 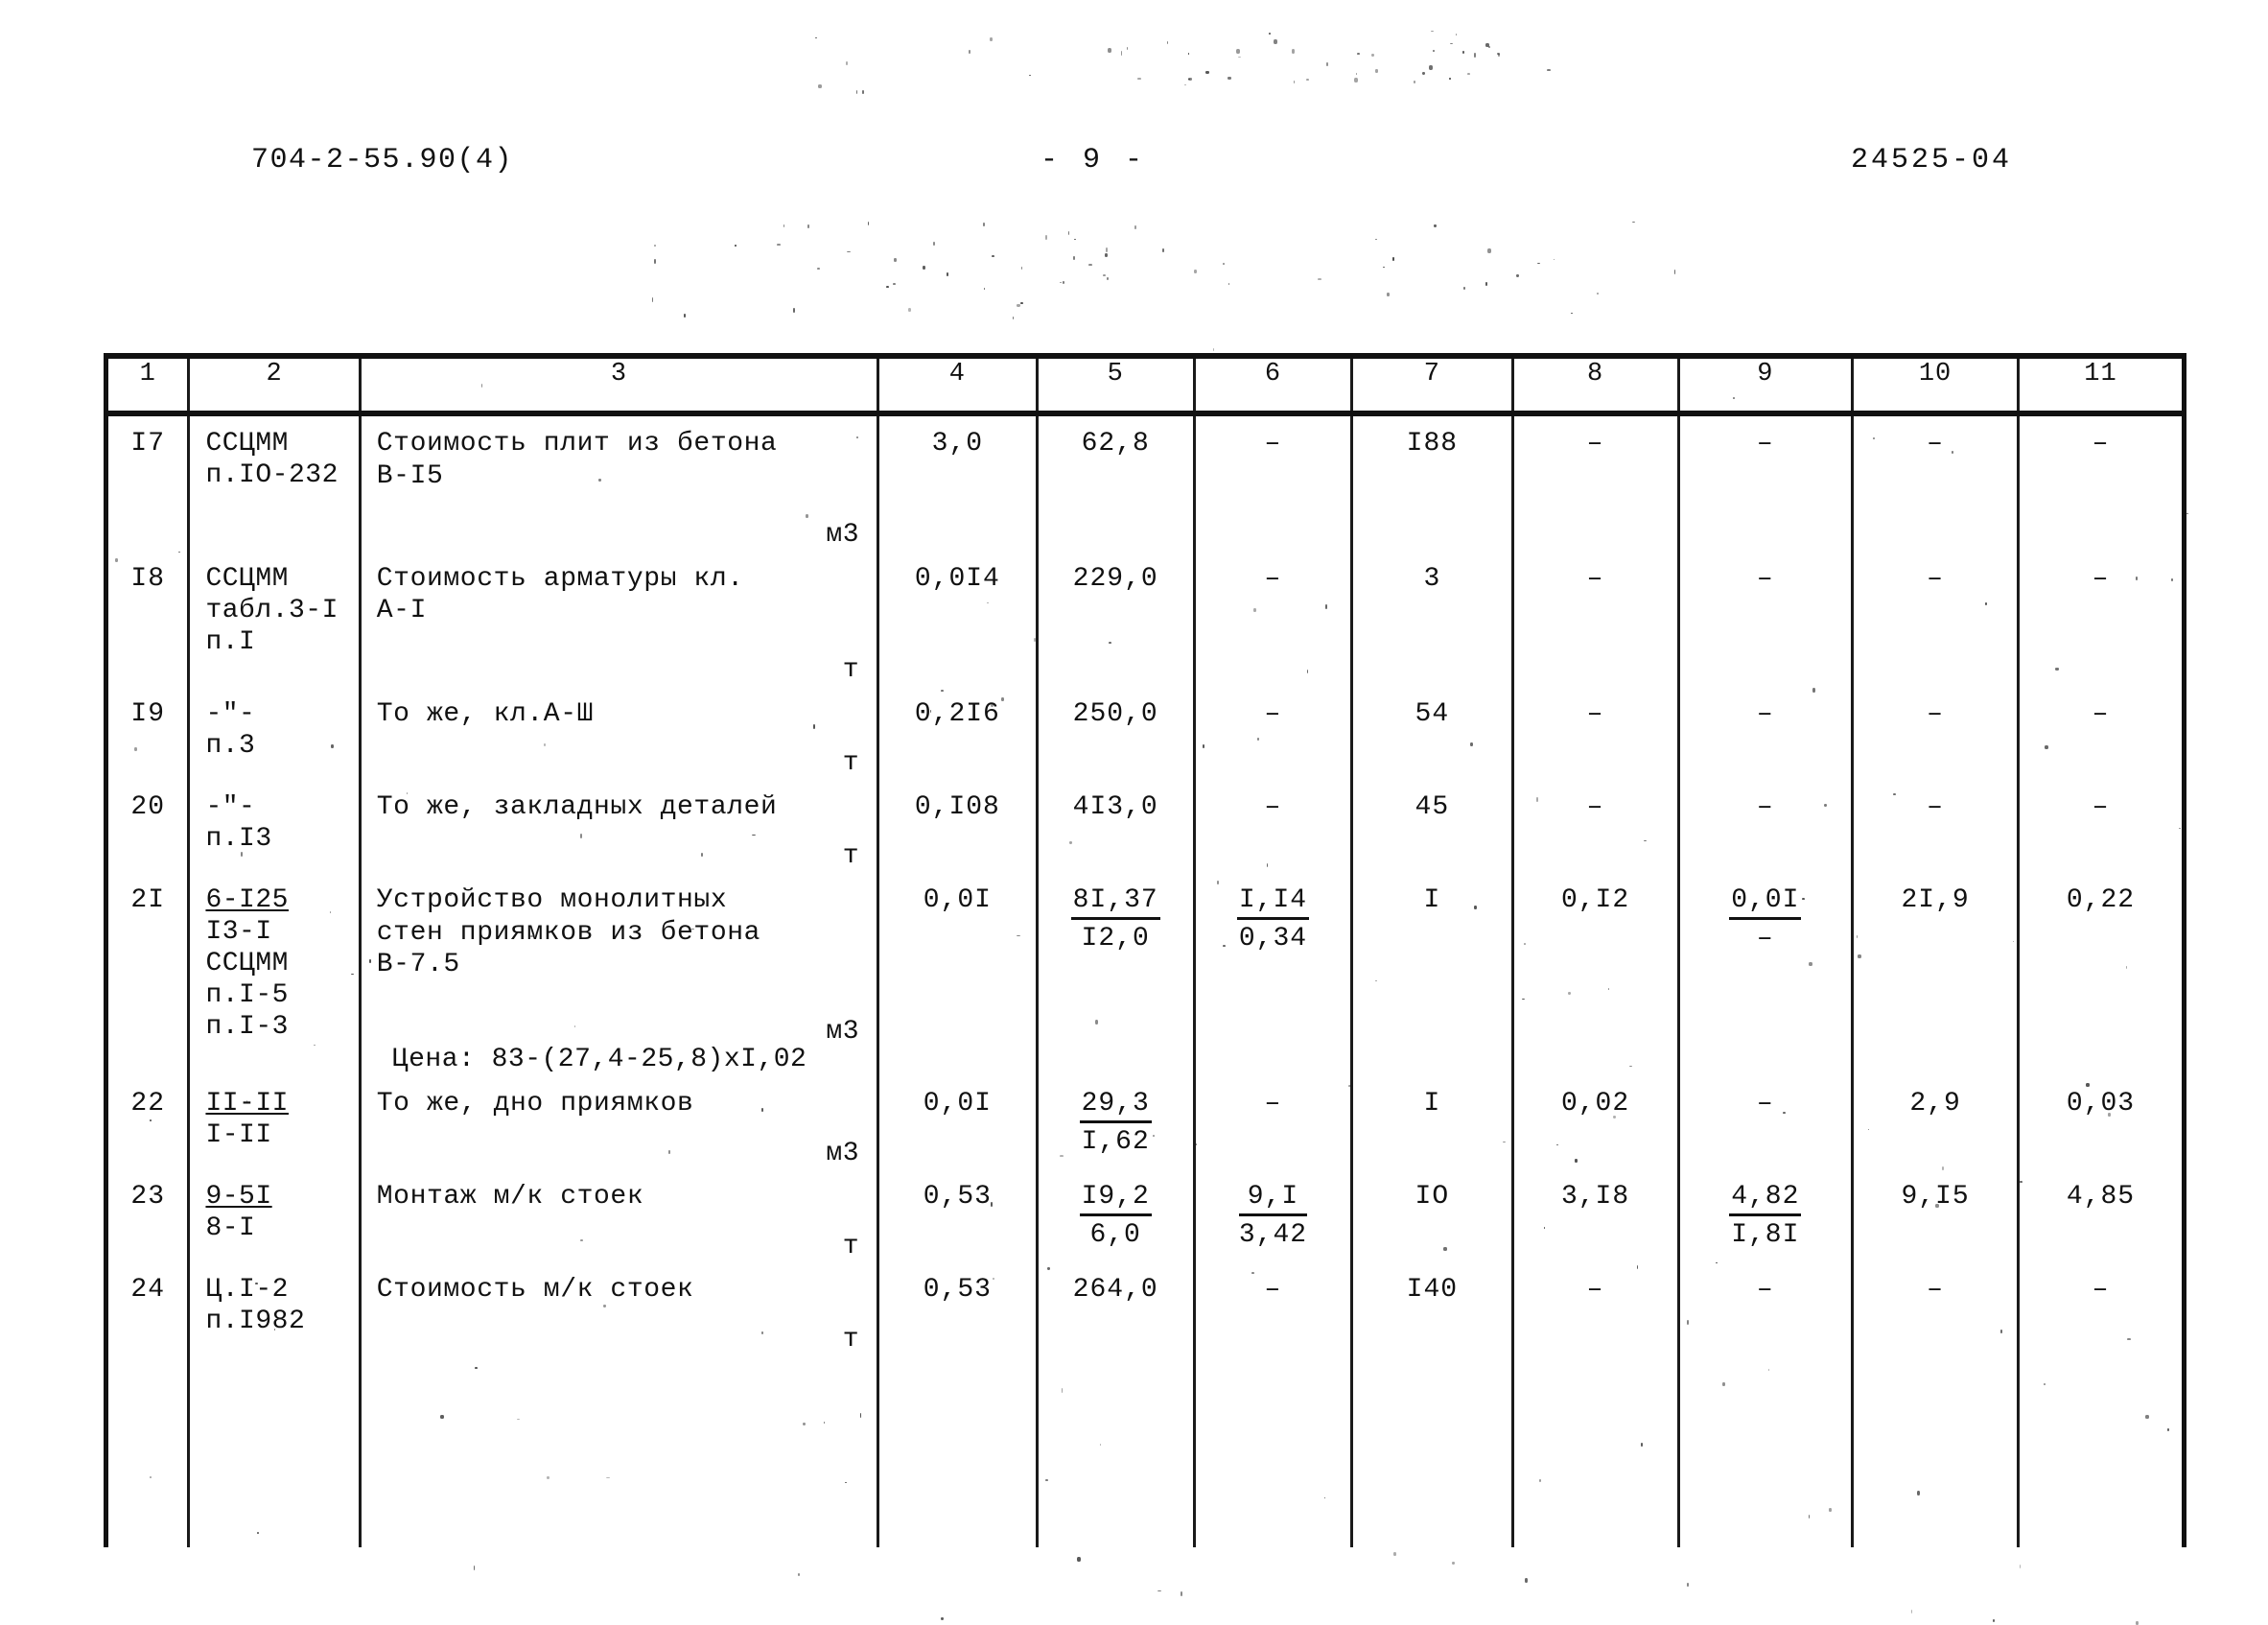 What do you see at coordinates (1765, 974) in the screenshot?
I see `row-col9-value: 0,0I –` at bounding box center [1765, 974].